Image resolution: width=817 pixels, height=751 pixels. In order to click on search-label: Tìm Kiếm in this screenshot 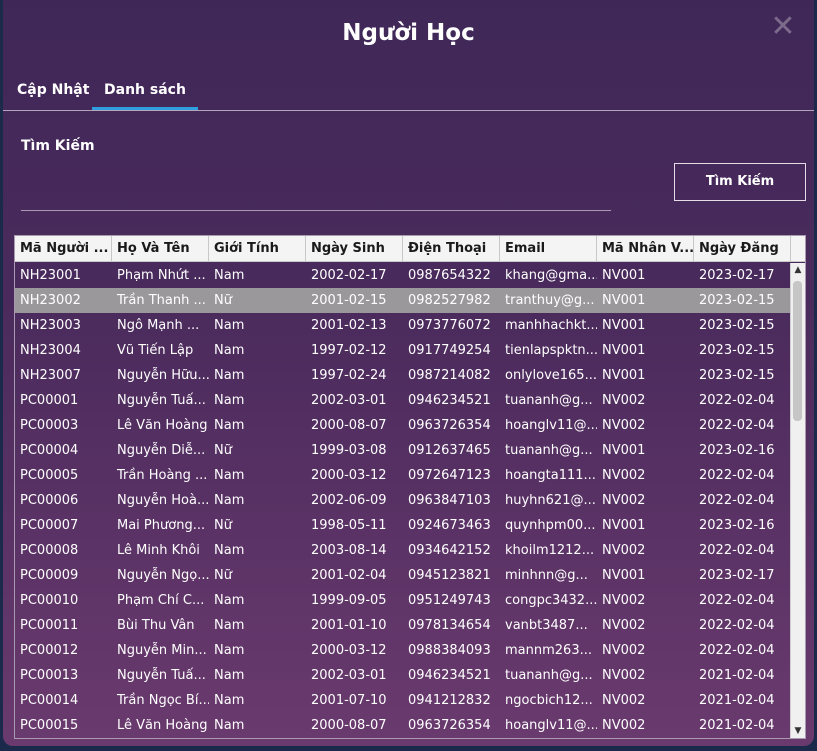, I will do `click(58, 146)`.